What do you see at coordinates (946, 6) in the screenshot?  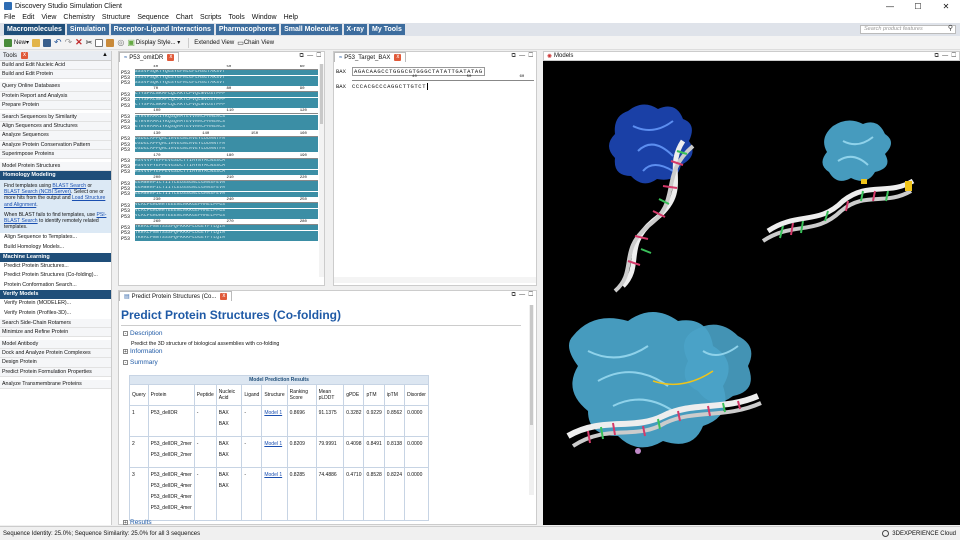 I see `close-window-button: ✕` at bounding box center [946, 6].